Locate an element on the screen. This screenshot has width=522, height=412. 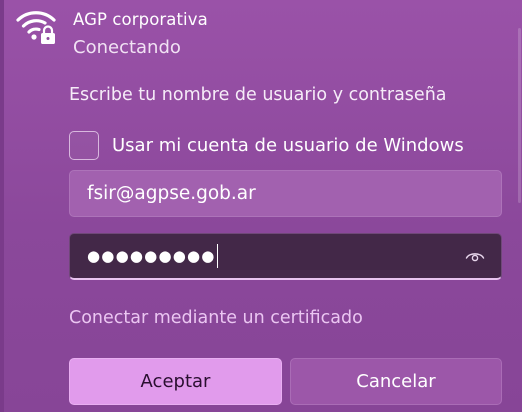
wifi-secured-icon is located at coordinates (36, 27).